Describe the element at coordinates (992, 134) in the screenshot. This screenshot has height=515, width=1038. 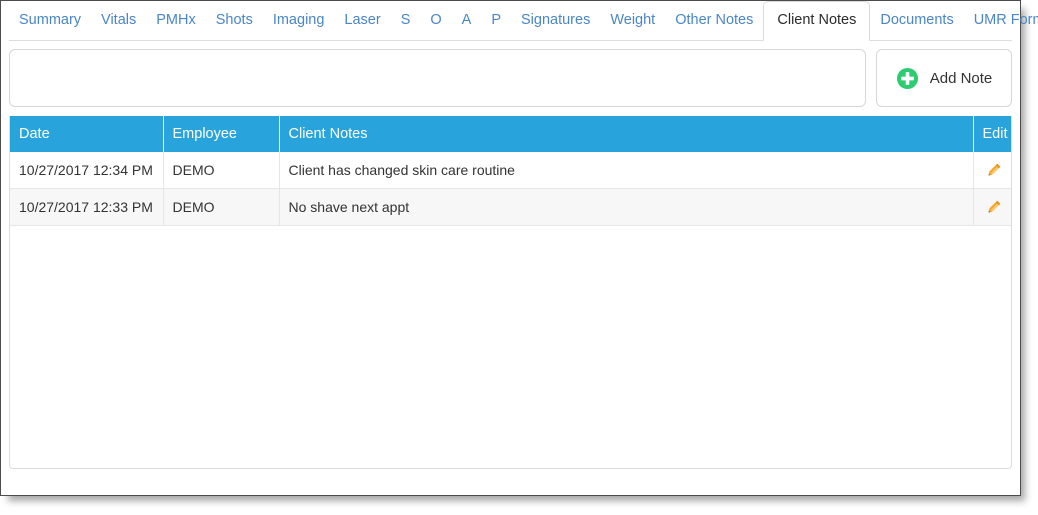
I see `column-header-edit: Edit` at that location.